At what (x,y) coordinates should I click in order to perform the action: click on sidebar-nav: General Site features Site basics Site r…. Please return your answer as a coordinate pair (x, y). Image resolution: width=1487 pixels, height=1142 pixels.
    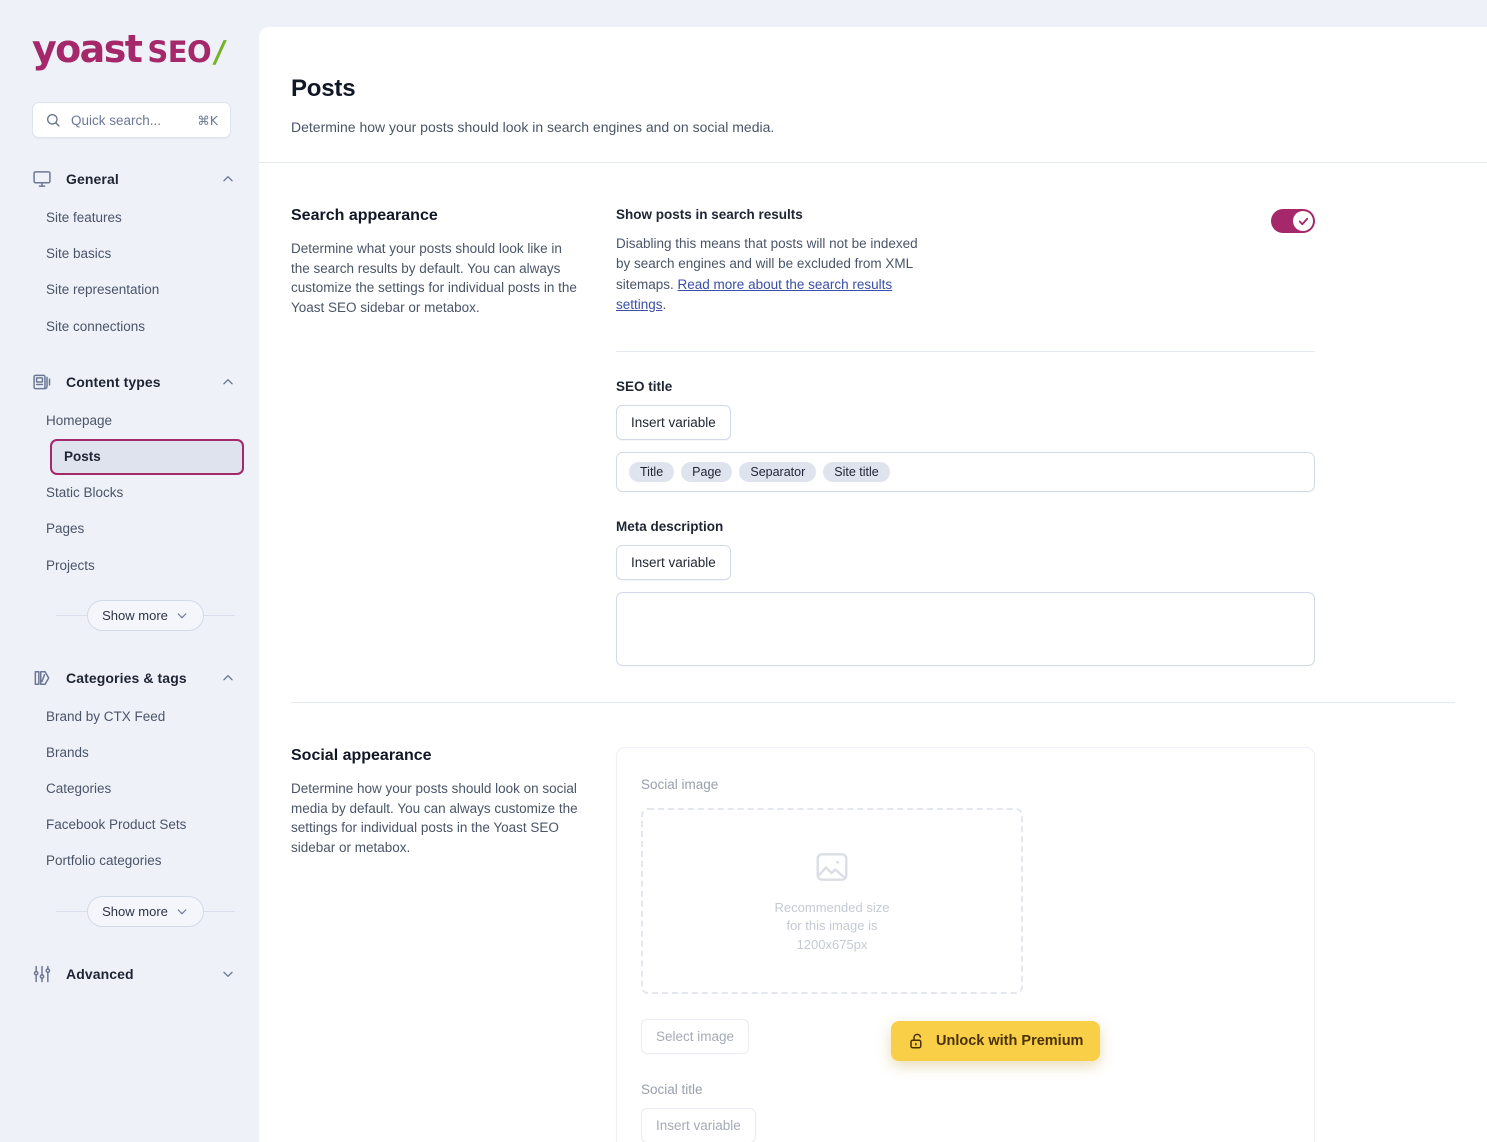
    Looking at the image, I should click on (129, 576).